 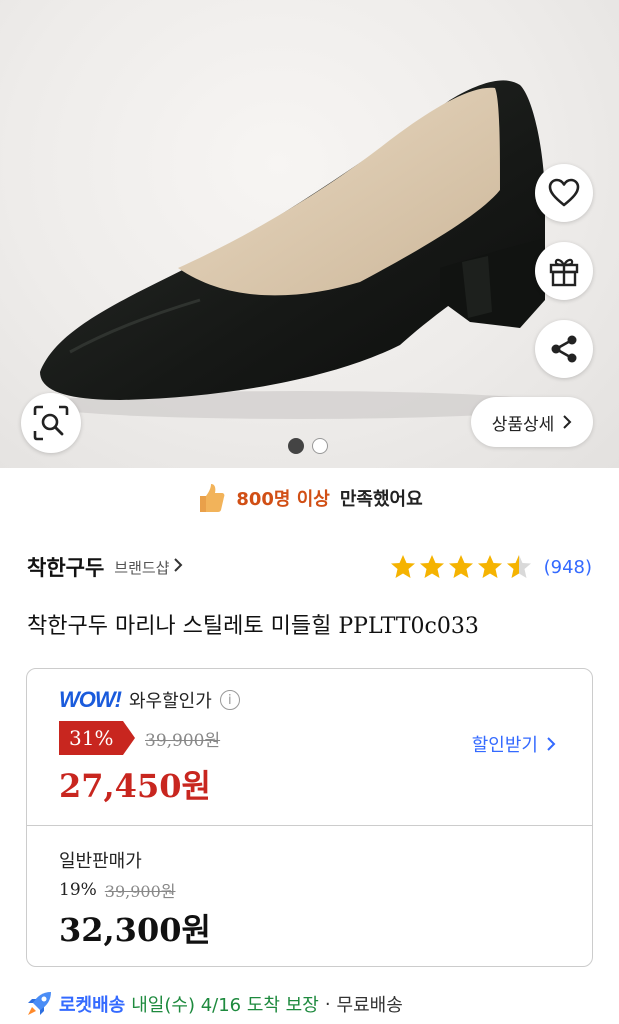 What do you see at coordinates (523, 424) in the screenshot?
I see `product-detail-label: 상품상세` at bounding box center [523, 424].